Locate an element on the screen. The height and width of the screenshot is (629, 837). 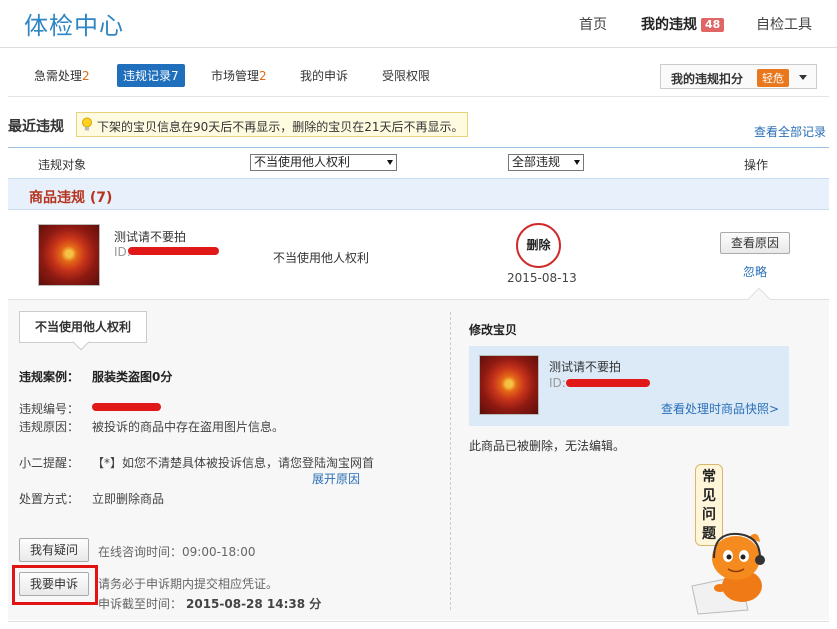
expand-reason-link: 展开原因 is located at coordinates (336, 478).